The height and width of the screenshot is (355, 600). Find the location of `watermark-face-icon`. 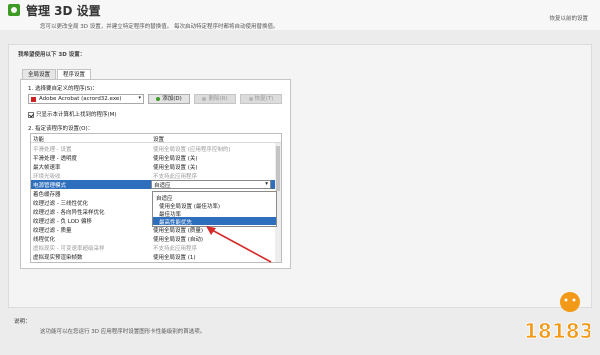

watermark-face-icon is located at coordinates (570, 302).